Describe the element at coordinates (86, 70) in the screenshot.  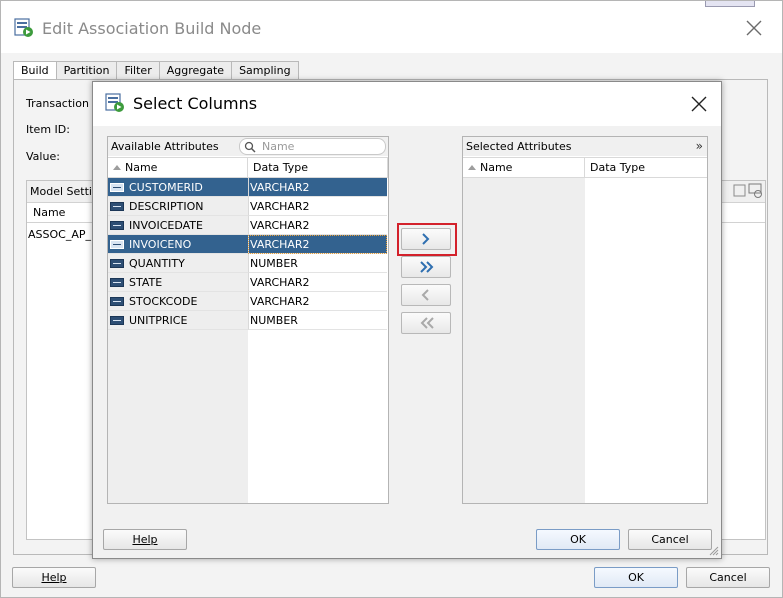
I see `tab-partition: Partition` at that location.